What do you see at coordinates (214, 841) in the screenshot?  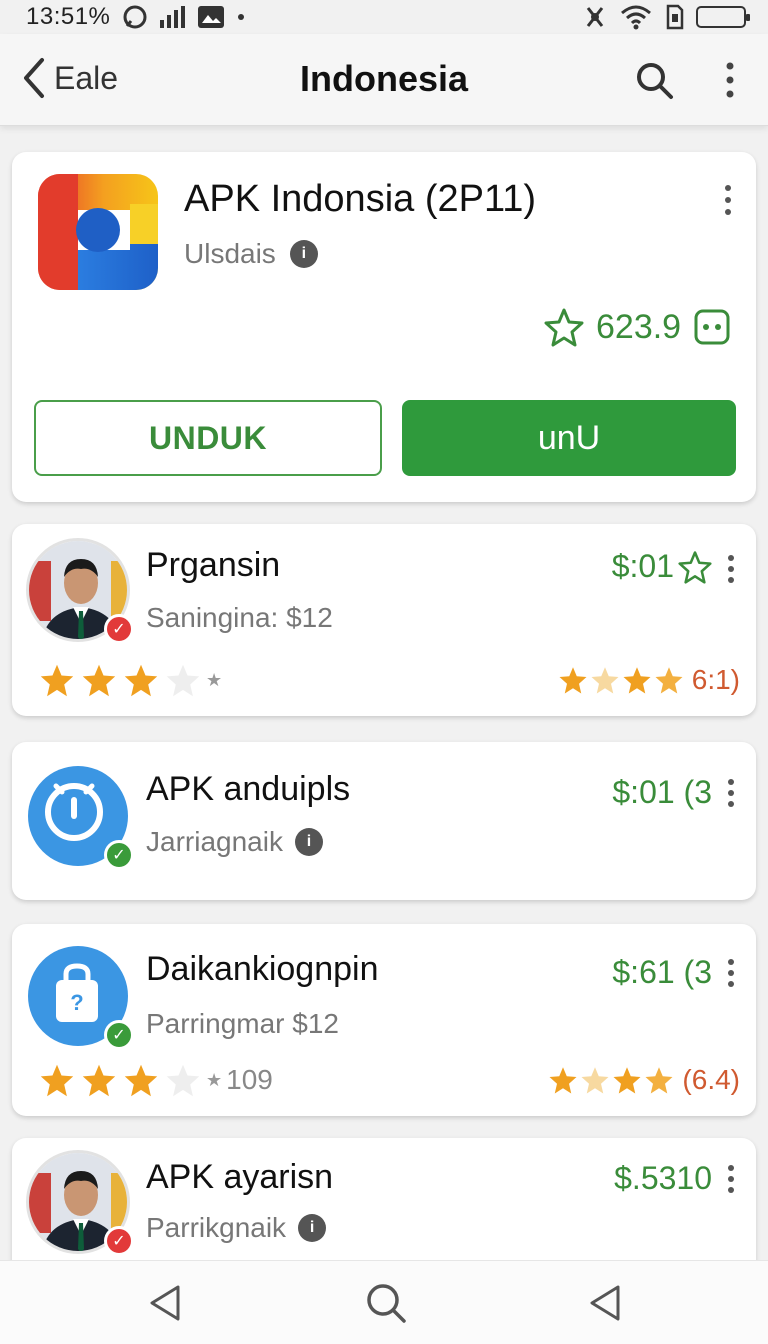 I see `item-subtitle: Jarriagnaik` at bounding box center [214, 841].